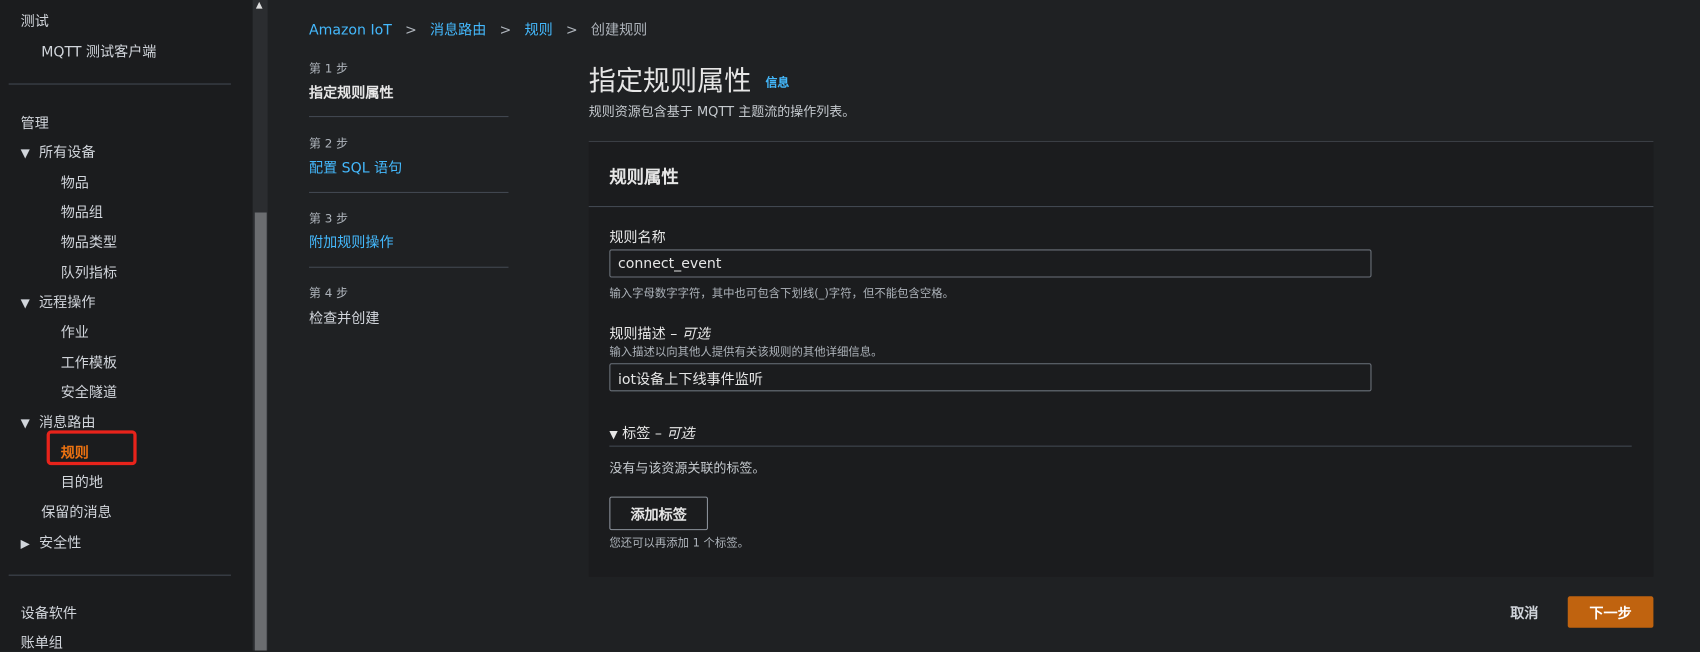  What do you see at coordinates (58, 301) in the screenshot?
I see `sidebar-item-remote-ops: ▼ 远程操作` at bounding box center [58, 301].